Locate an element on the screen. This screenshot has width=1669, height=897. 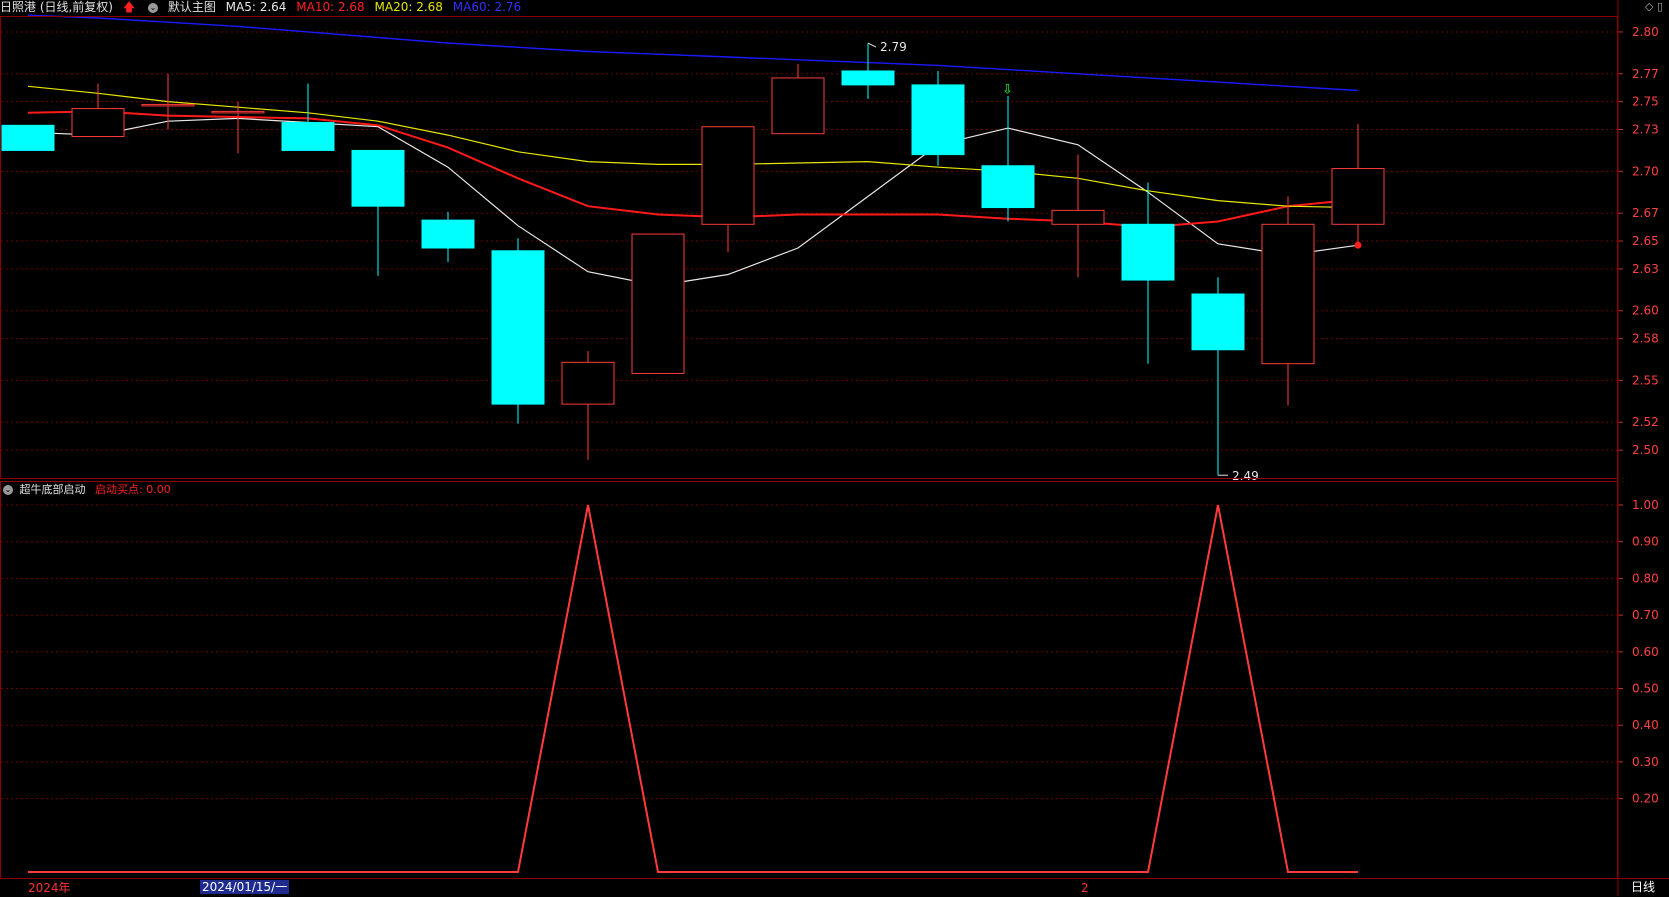
ma20-line is located at coordinates (693, 147).